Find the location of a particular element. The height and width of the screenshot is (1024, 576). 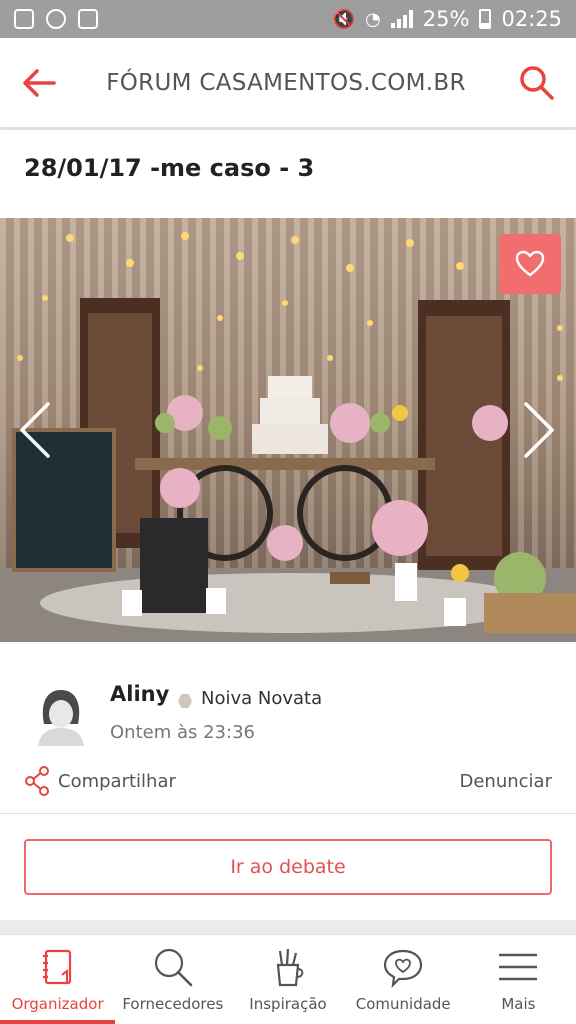

author-name: Aliny is located at coordinates (139, 694).